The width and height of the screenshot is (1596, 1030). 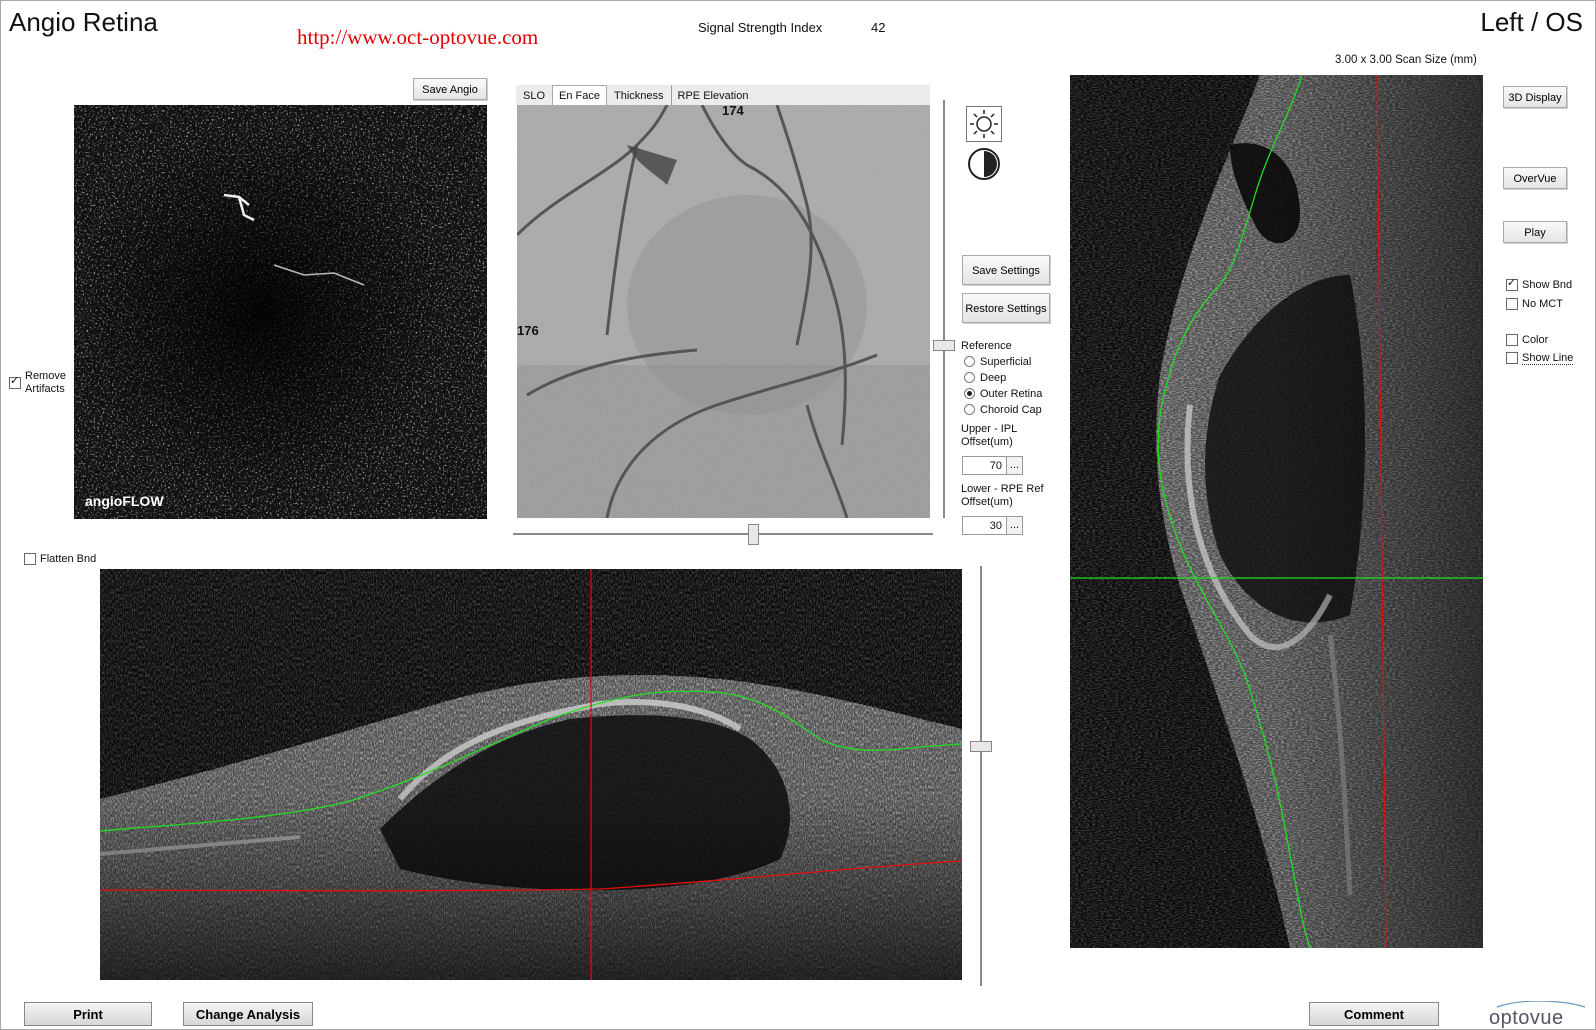 I want to click on lower-offset-input: 30, so click(x=984, y=525).